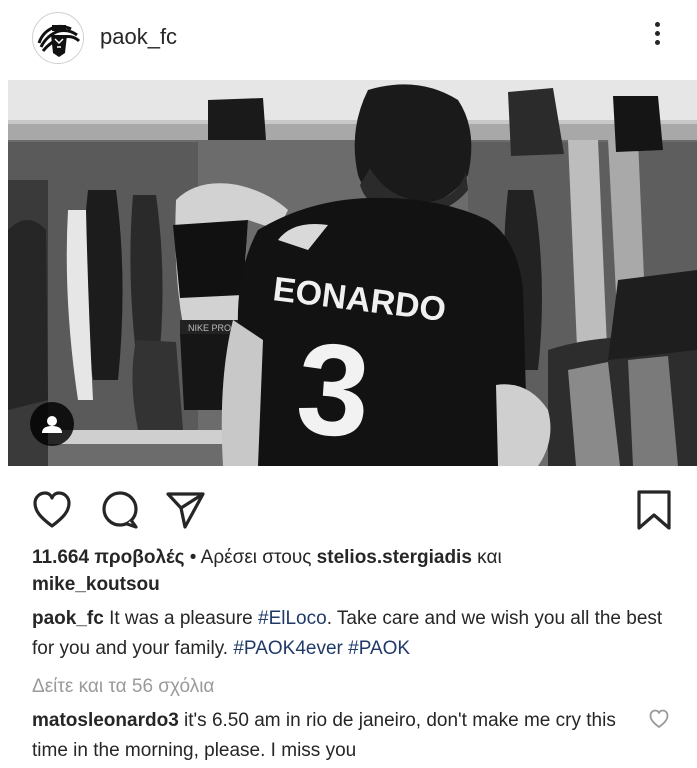 The image size is (697, 768). Describe the element at coordinates (287, 648) in the screenshot. I see `hashtag-link: #PAOK4ever` at that location.